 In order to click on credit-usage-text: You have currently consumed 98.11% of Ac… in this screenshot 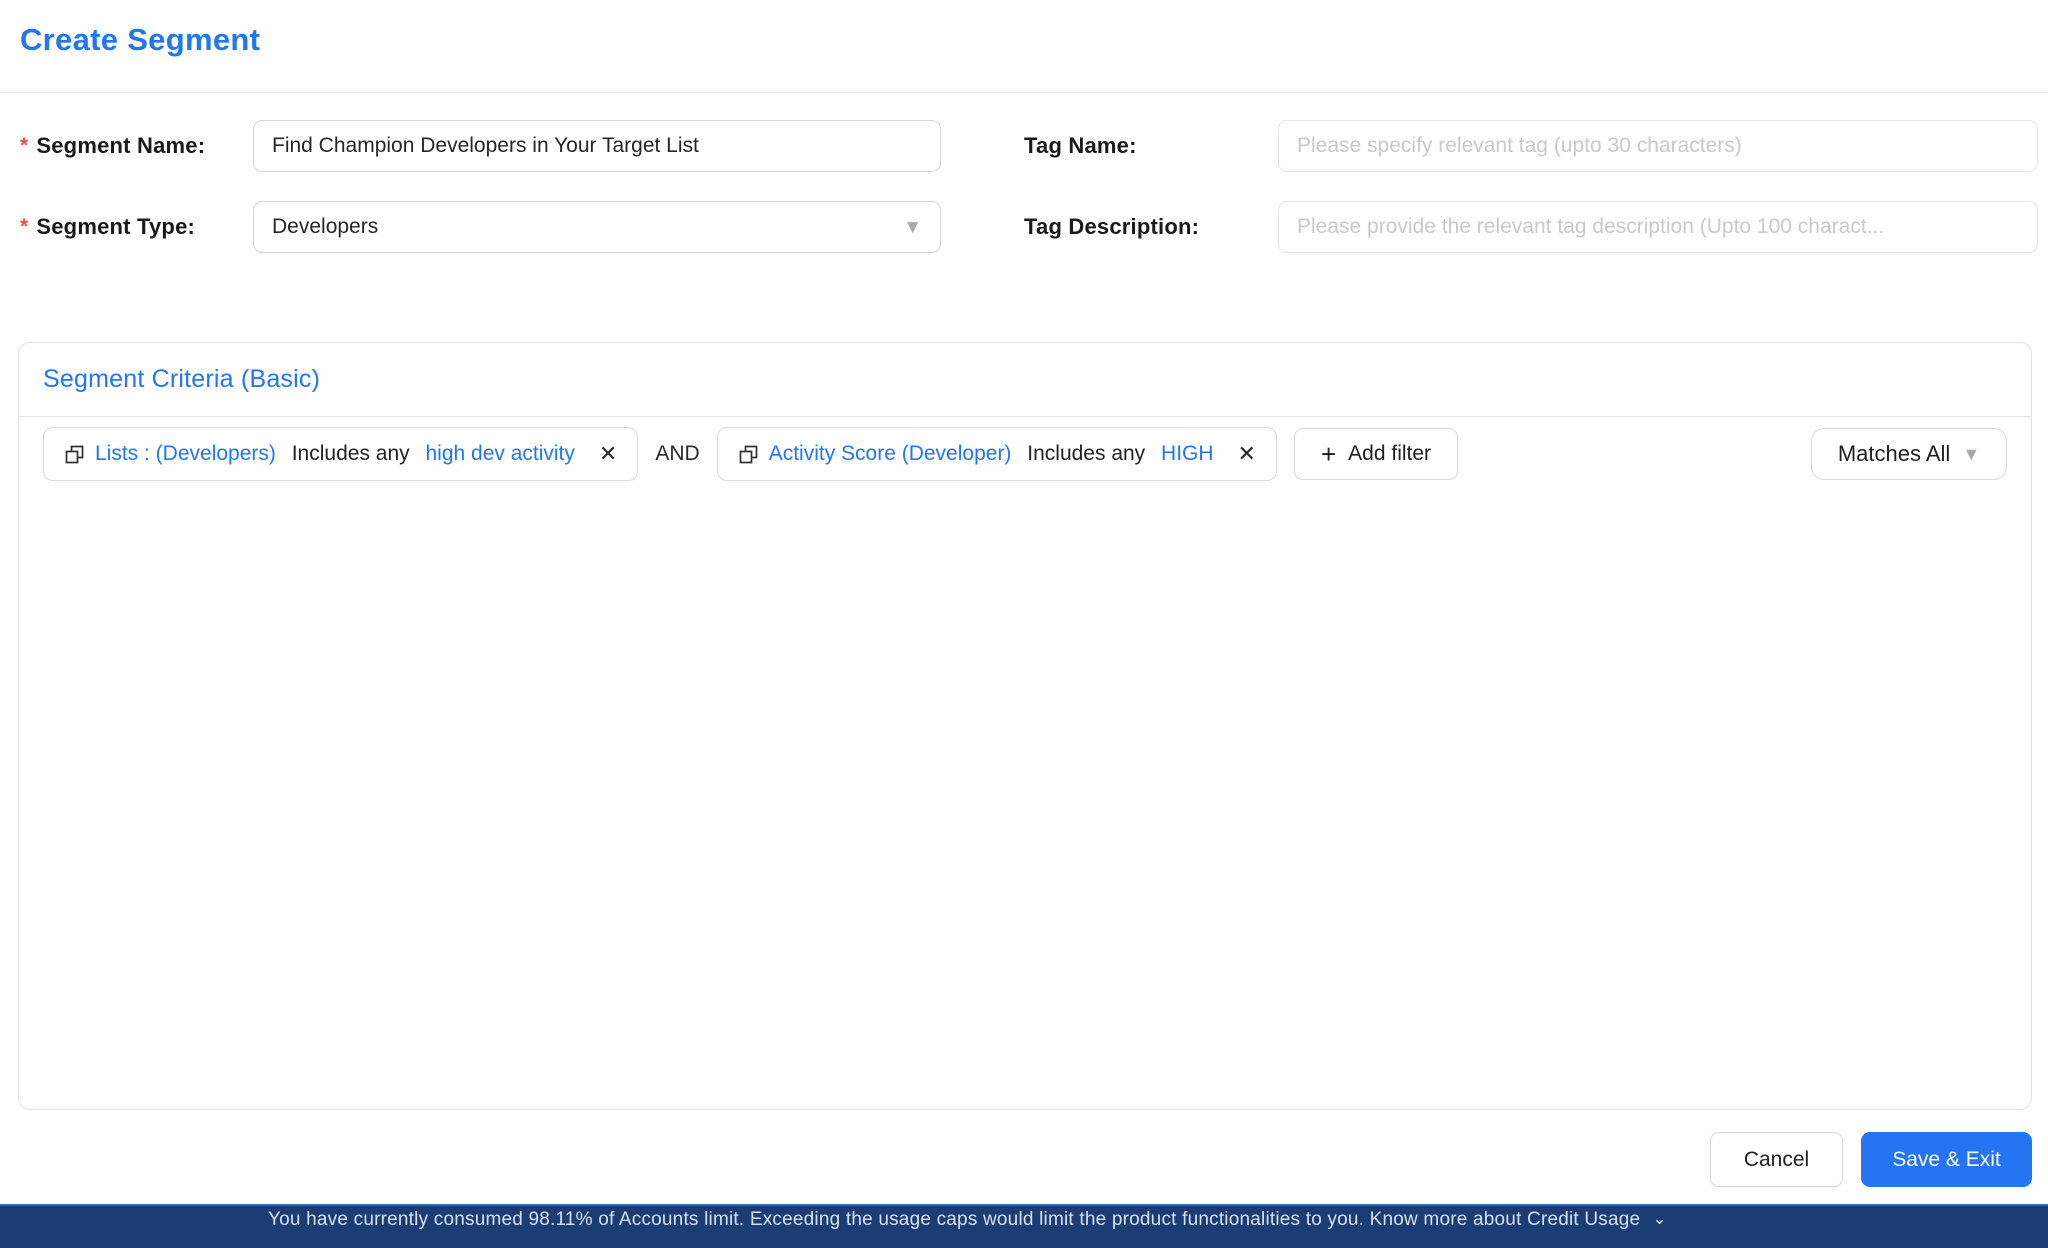, I will do `click(954, 1219)`.